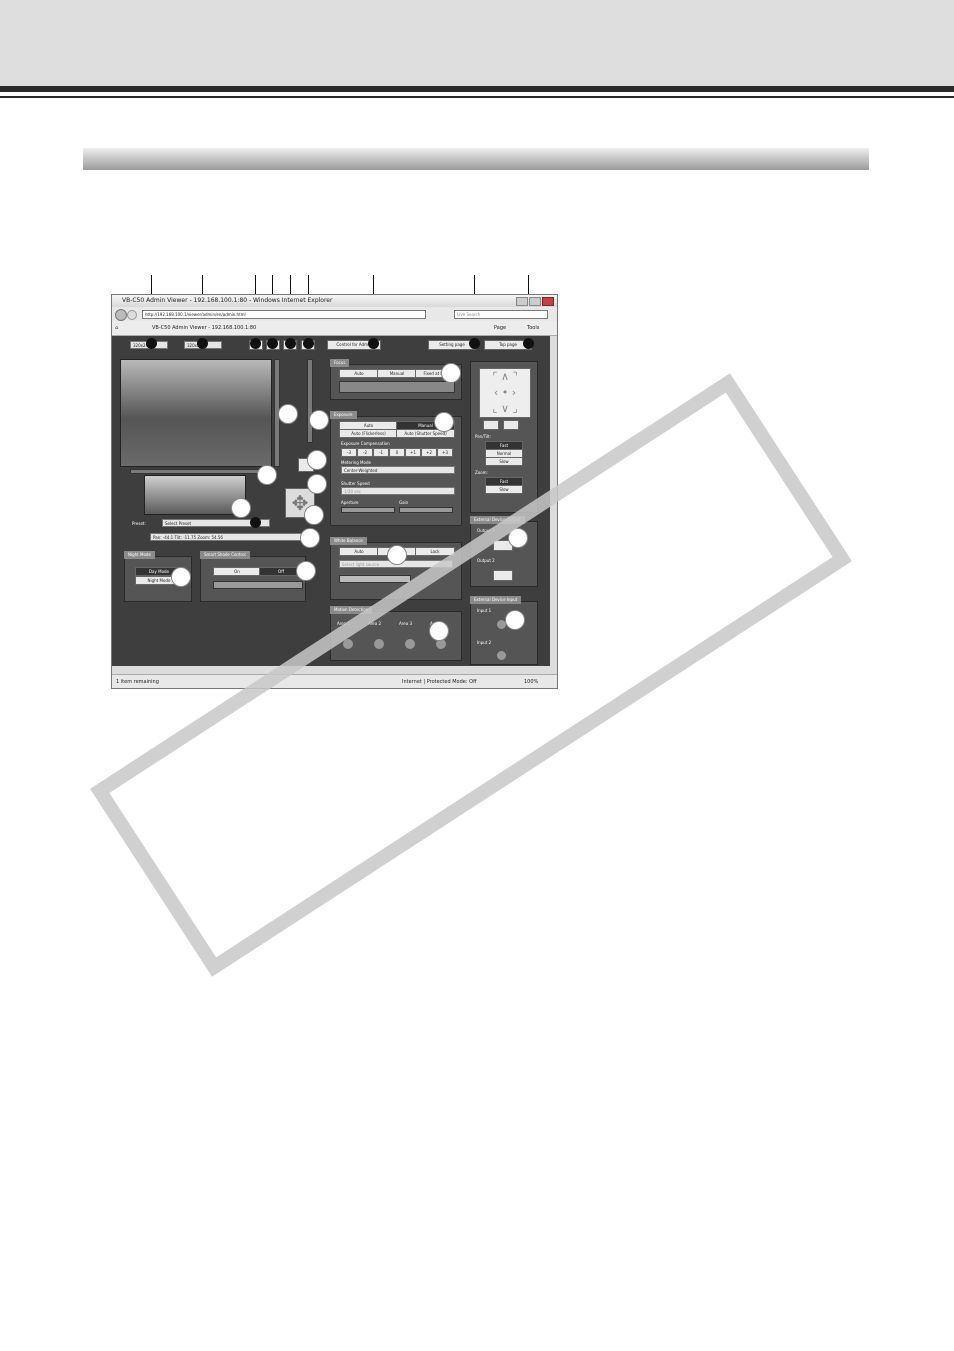 Image resolution: width=954 pixels, height=1351 pixels. What do you see at coordinates (121, 315) in the screenshot?
I see `back-icon` at bounding box center [121, 315].